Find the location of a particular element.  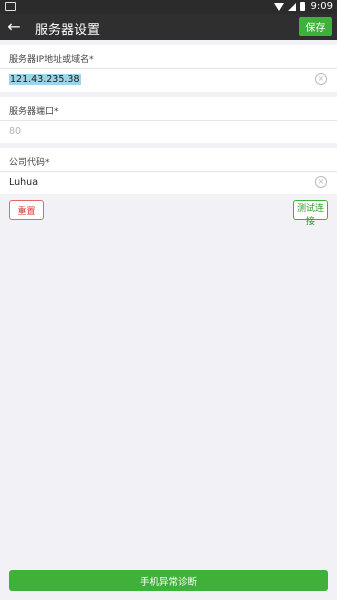

back-button: ← is located at coordinates (14, 27).